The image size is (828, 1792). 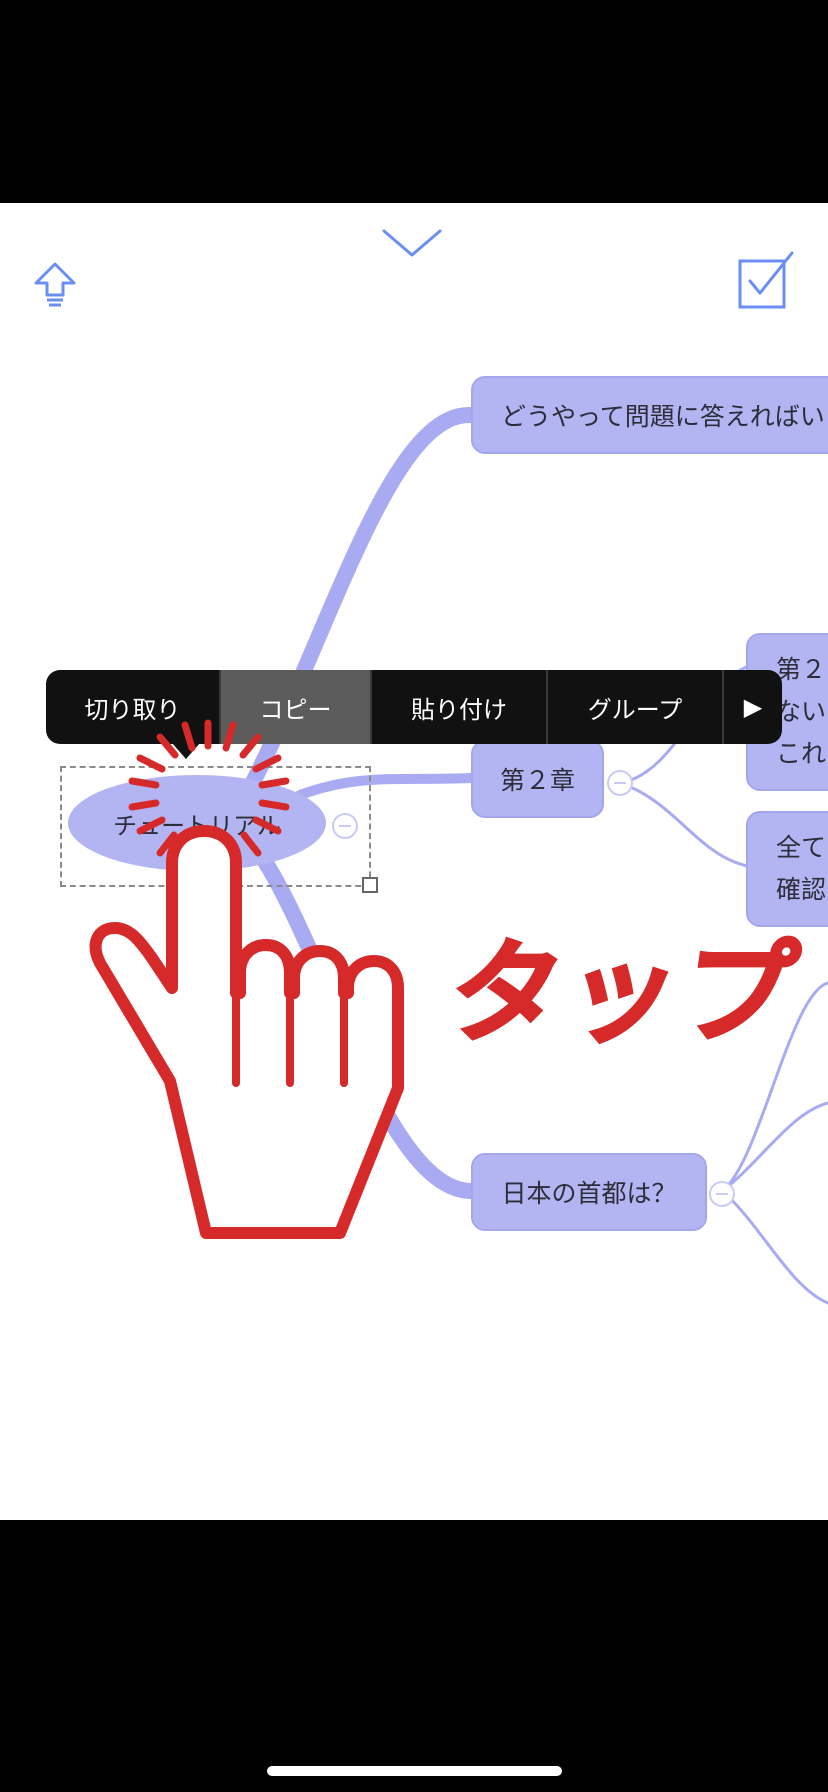 What do you see at coordinates (414, 1771) in the screenshot?
I see `home-indicator` at bounding box center [414, 1771].